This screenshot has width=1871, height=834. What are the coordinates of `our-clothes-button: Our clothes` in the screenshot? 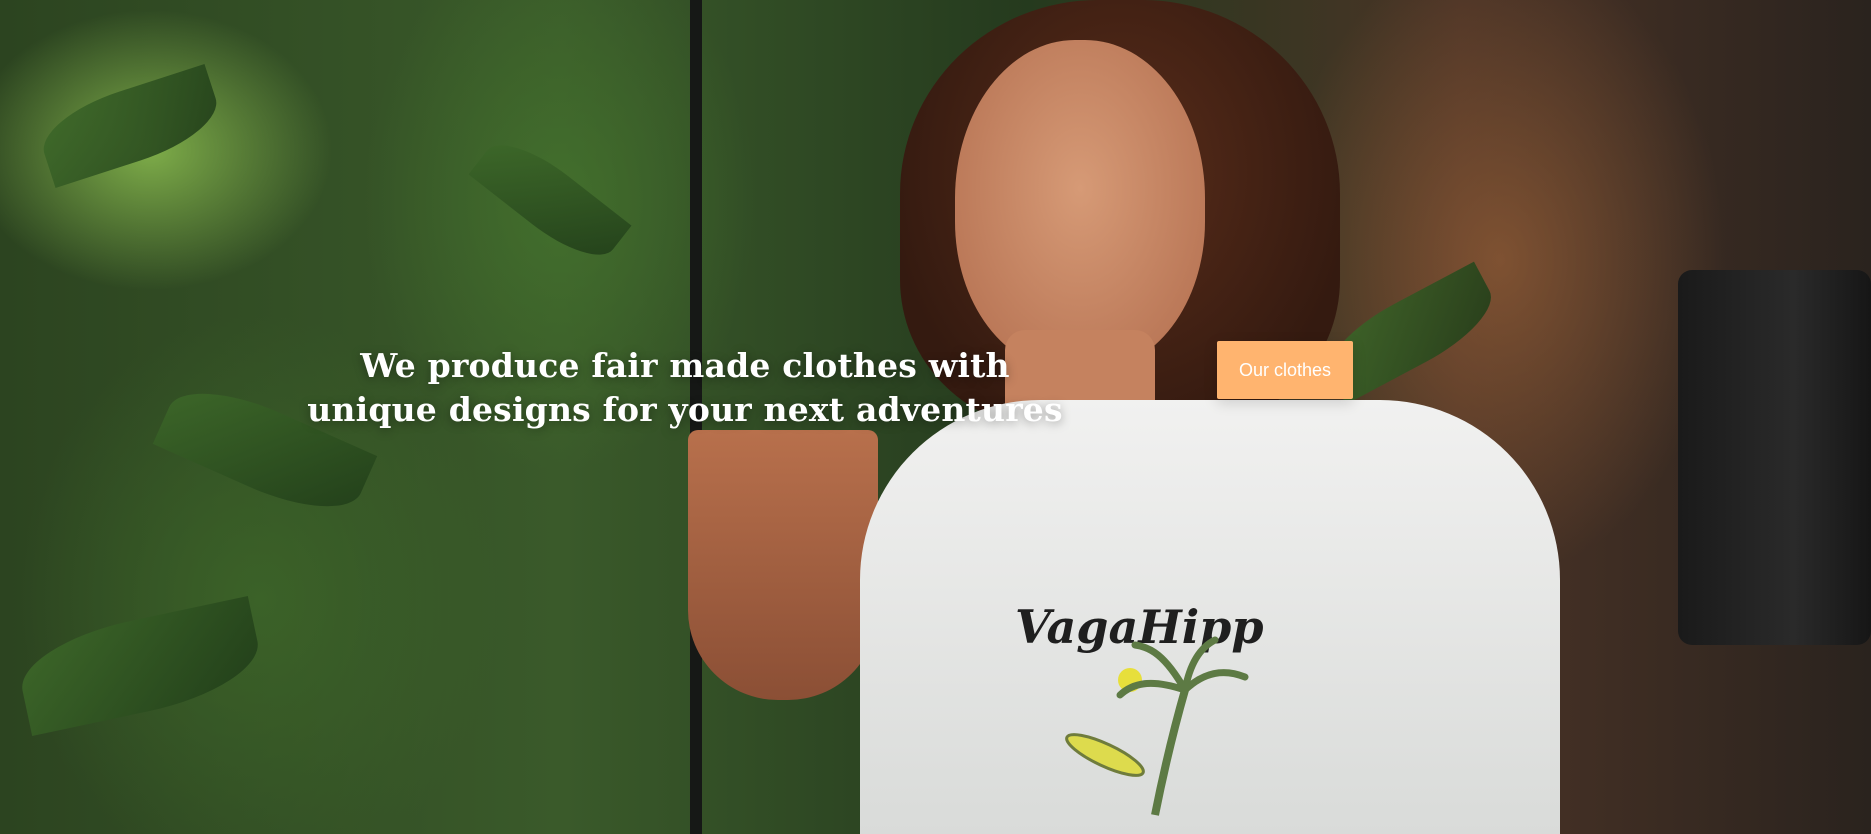 It's located at (1285, 370).